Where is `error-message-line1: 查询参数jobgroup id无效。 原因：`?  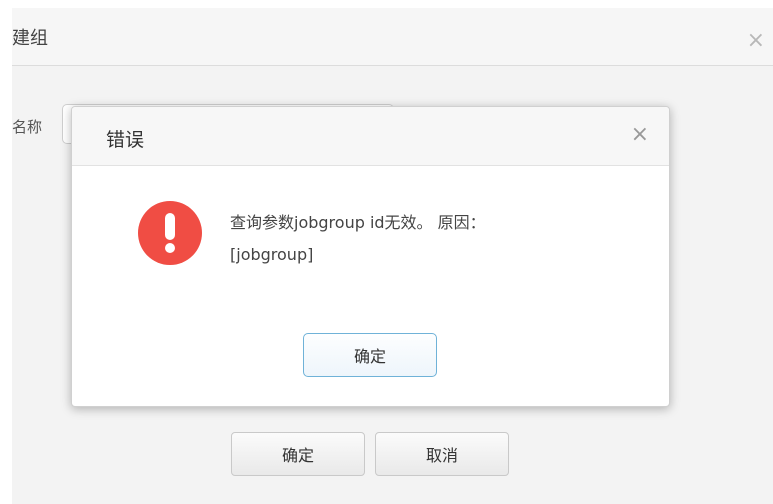
error-message-line1: 查询参数jobgroup id无效。 原因： is located at coordinates (358, 222).